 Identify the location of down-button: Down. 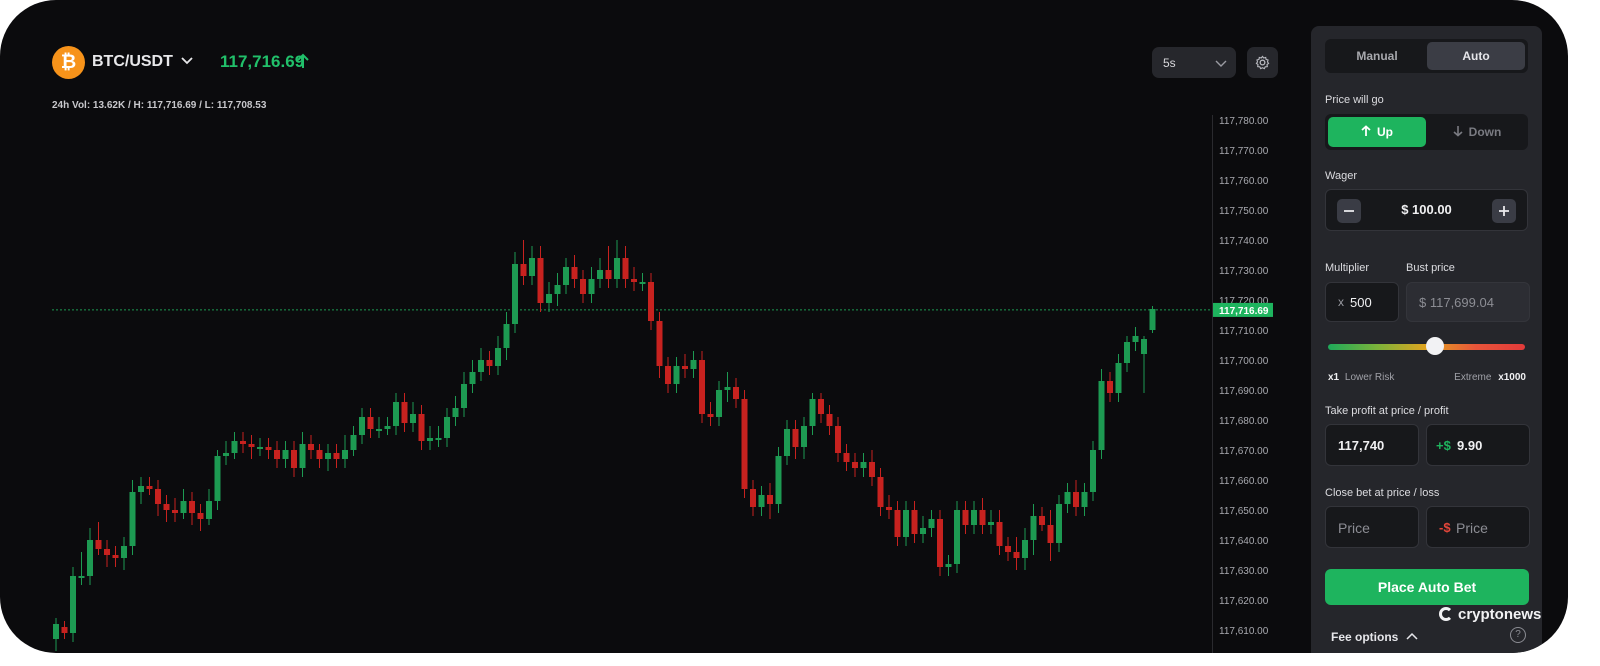
(1477, 132).